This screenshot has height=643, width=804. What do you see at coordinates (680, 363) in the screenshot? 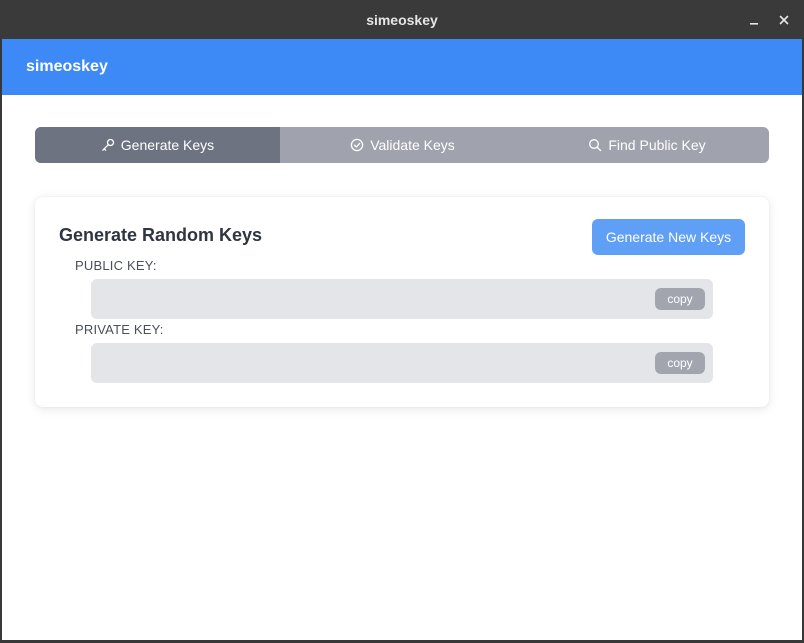
I see `copy-private-key-button: copy` at bounding box center [680, 363].